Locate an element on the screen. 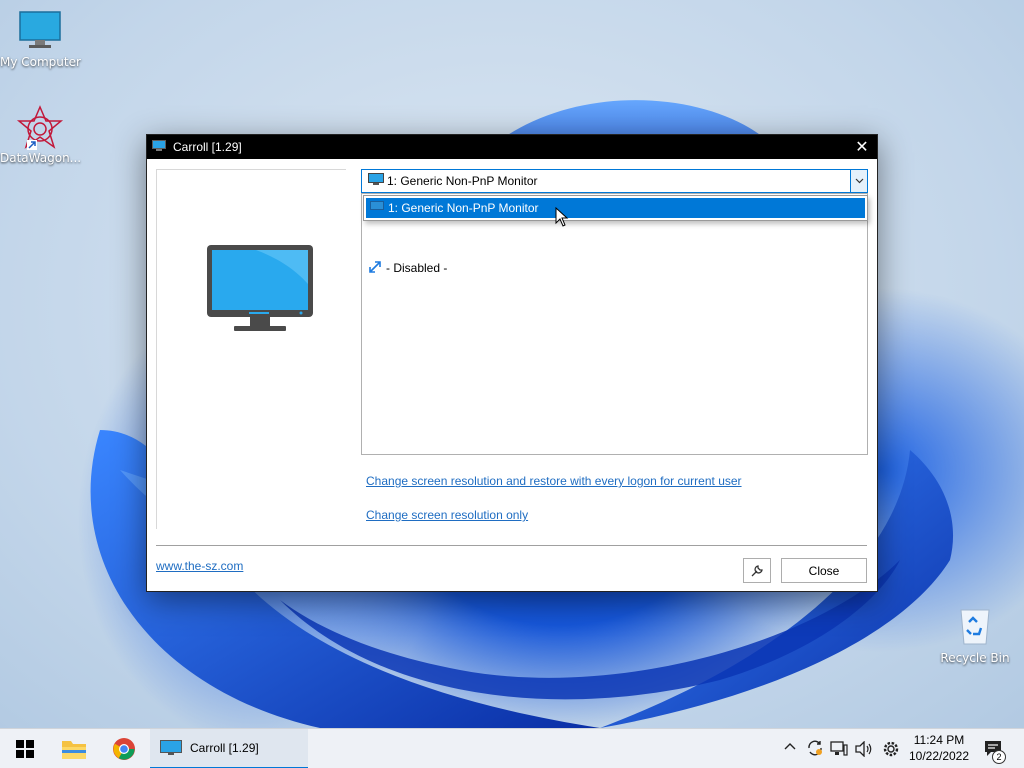 Image resolution: width=1024 pixels, height=768 pixels. settings-button is located at coordinates (757, 570).